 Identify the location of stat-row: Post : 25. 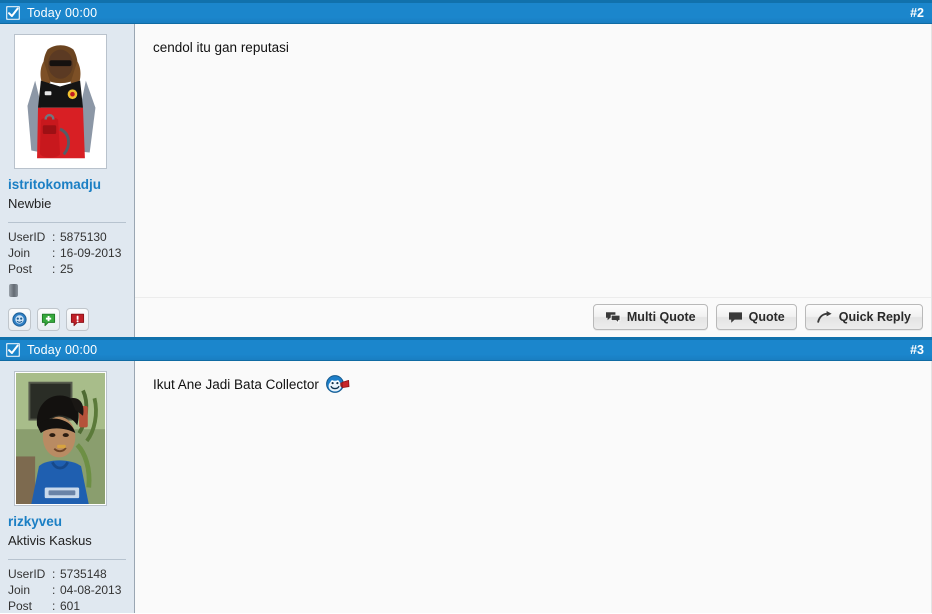
(67, 269).